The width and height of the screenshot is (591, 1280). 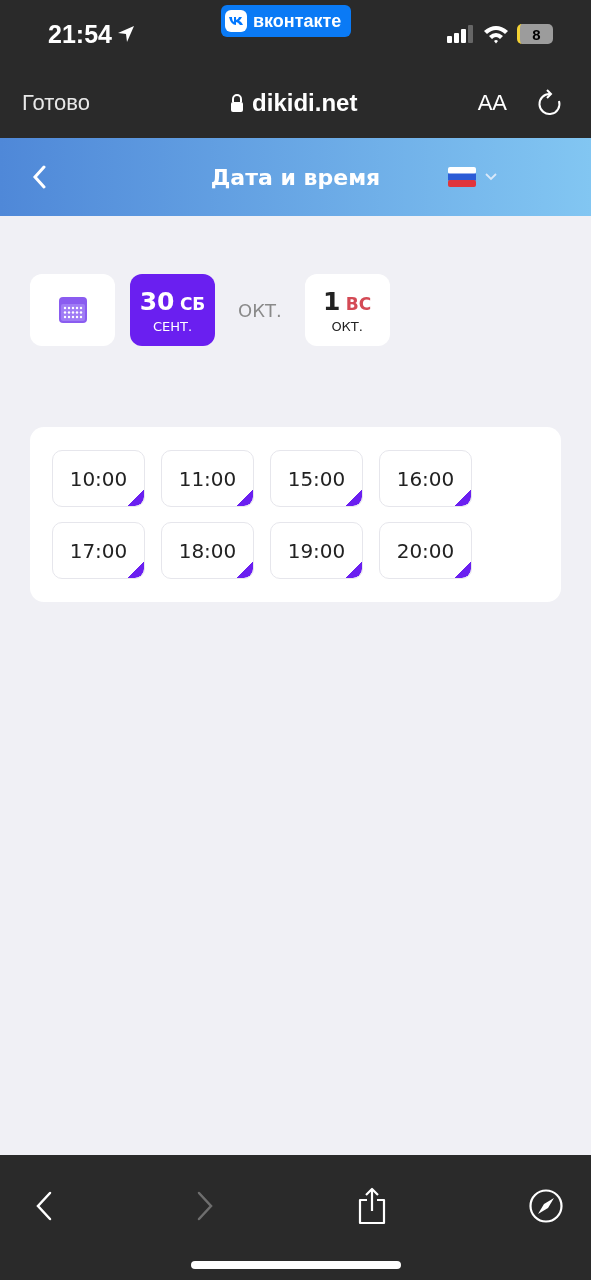 I want to click on share-icon, so click(x=372, y=1206).